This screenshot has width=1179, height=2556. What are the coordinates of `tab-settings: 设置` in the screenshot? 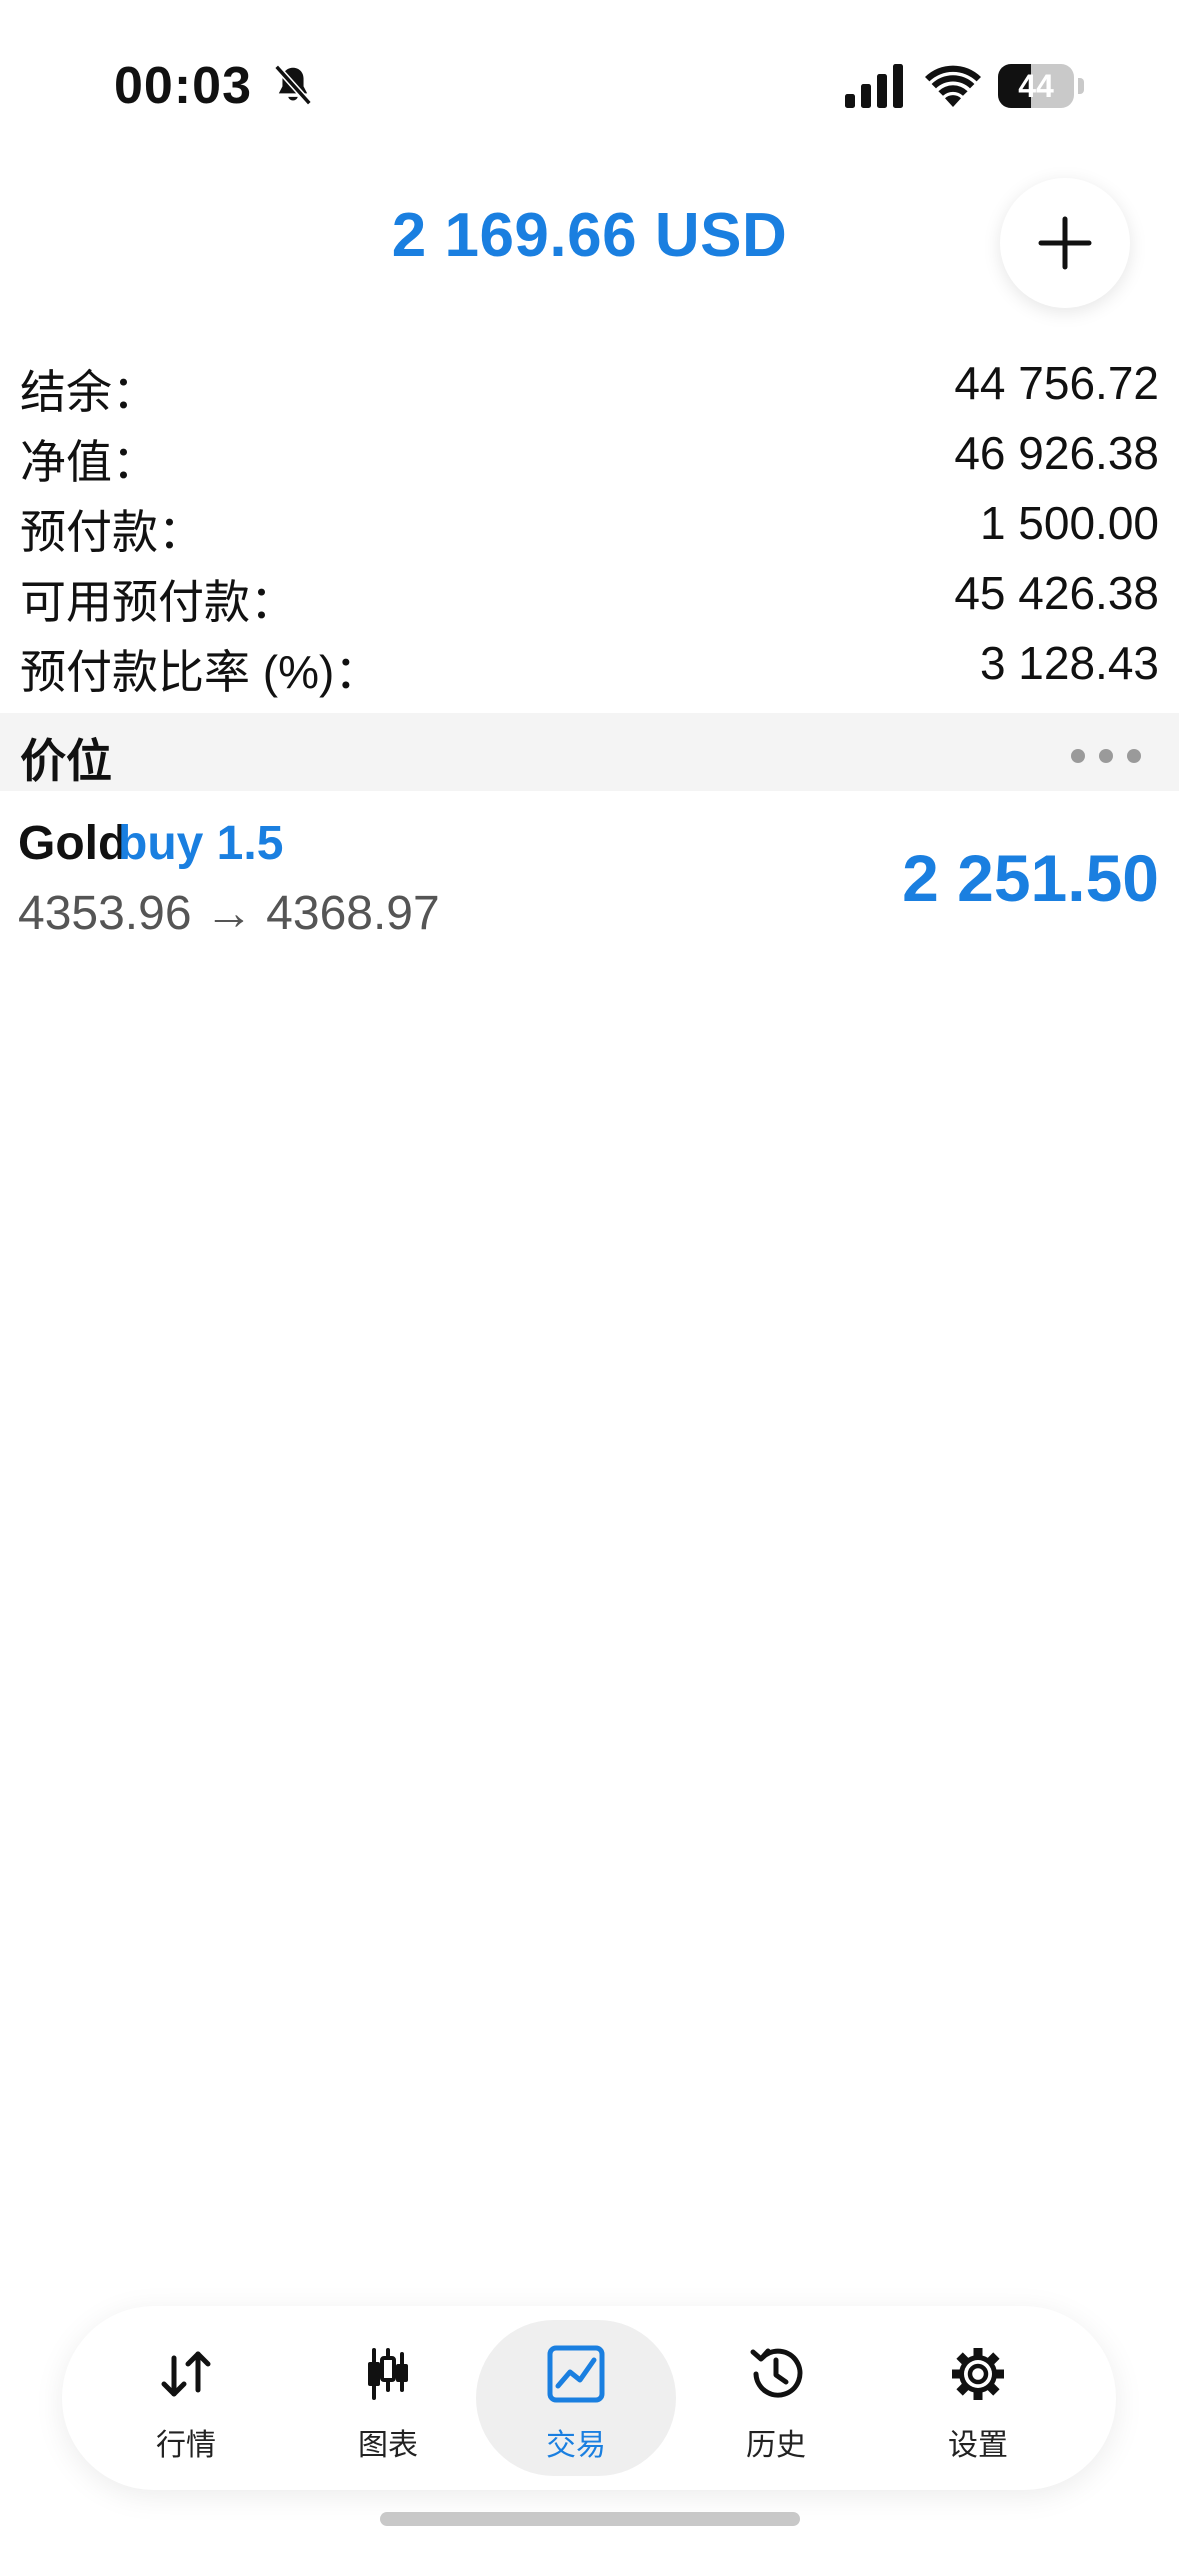 It's located at (978, 2398).